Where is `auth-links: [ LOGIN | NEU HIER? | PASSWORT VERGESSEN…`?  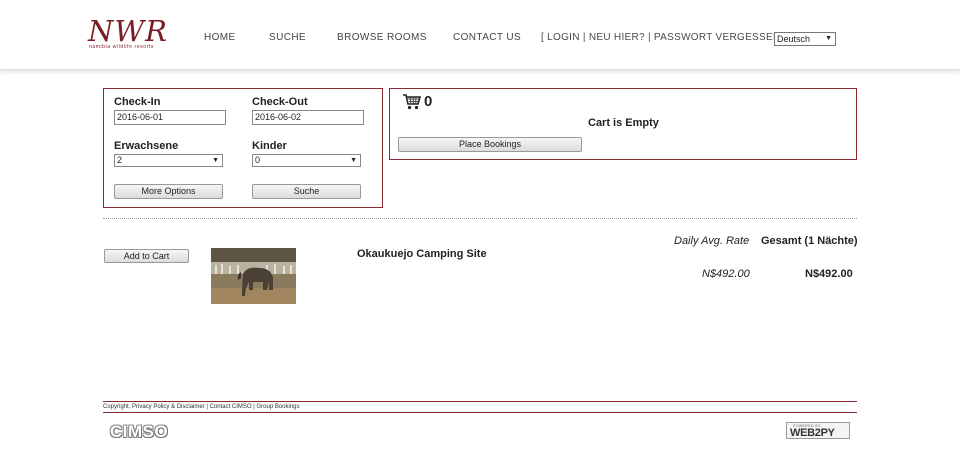 auth-links: [ LOGIN | NEU HIER? | PASSWORT VERGESSEN… is located at coordinates (667, 37).